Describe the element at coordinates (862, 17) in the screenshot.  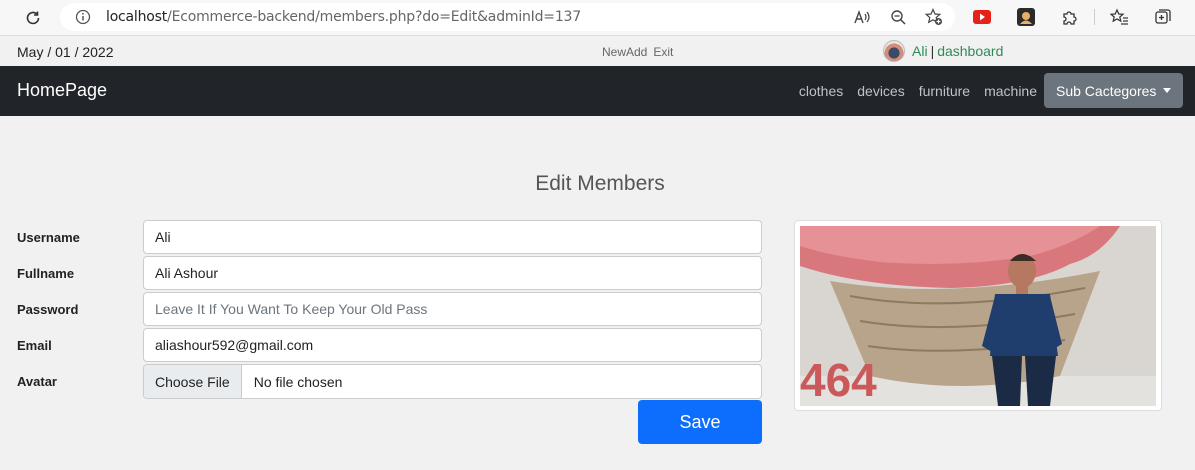
I see `read-aloud-icon` at that location.